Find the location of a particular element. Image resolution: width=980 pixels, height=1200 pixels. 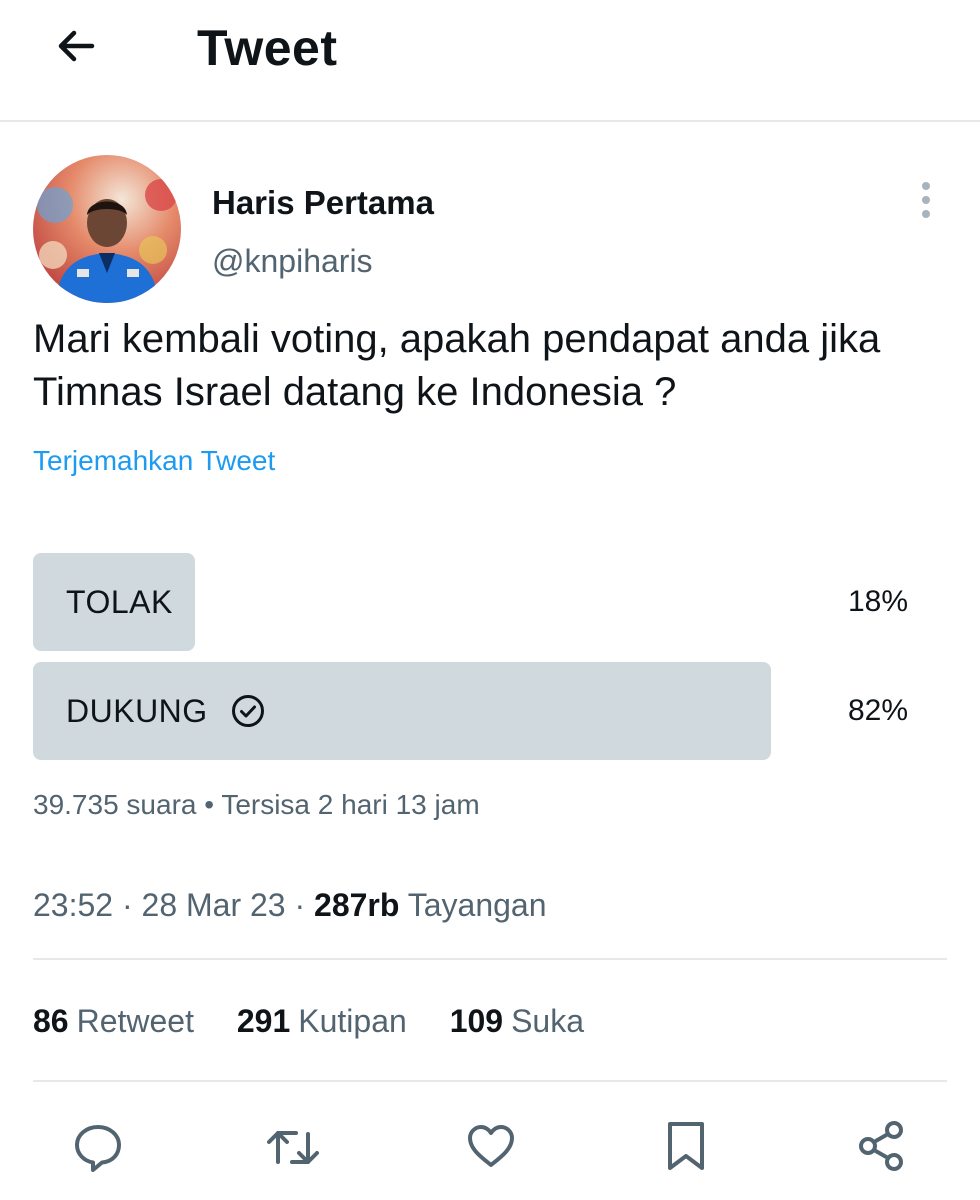

reply-button is located at coordinates (98, 1148).